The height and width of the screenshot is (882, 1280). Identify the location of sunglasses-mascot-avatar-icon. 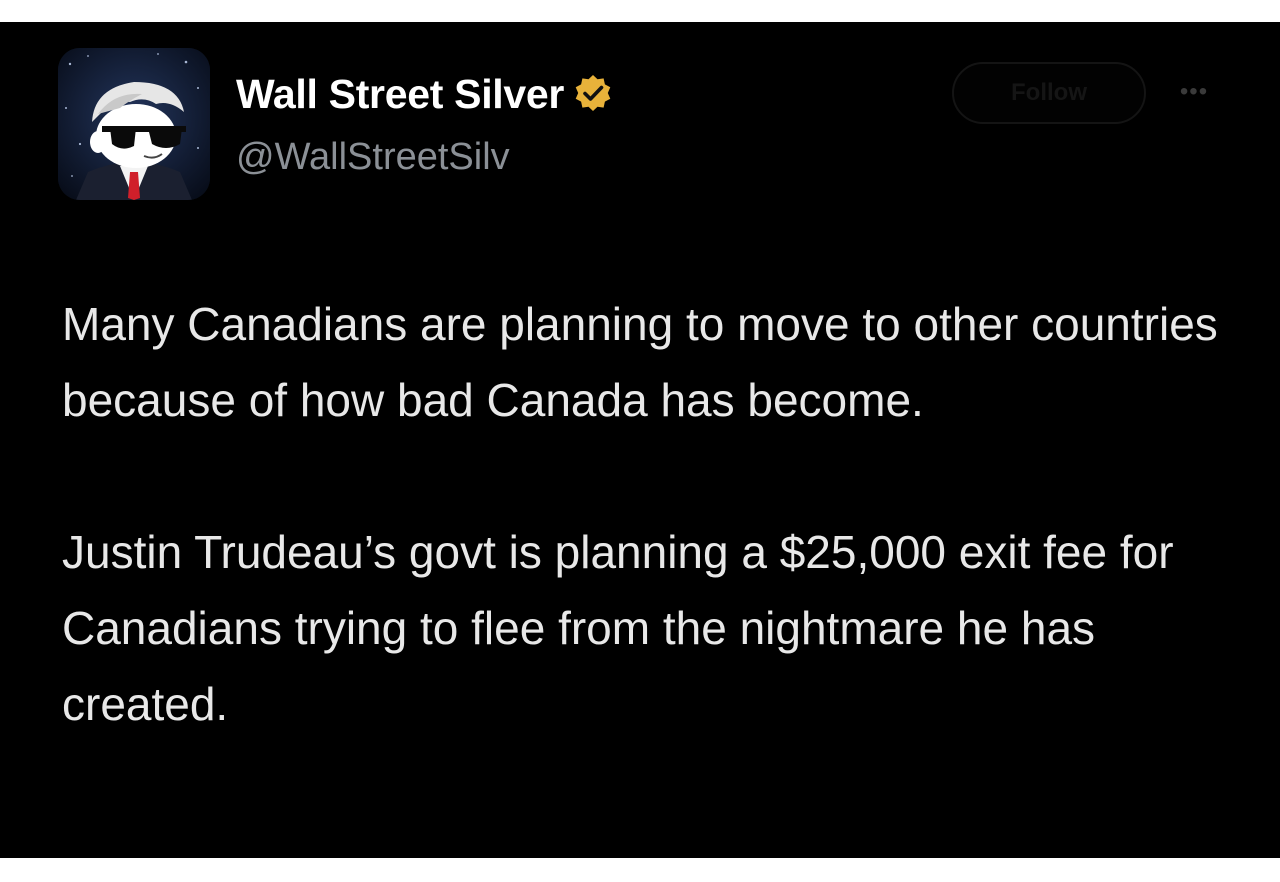
(134, 124).